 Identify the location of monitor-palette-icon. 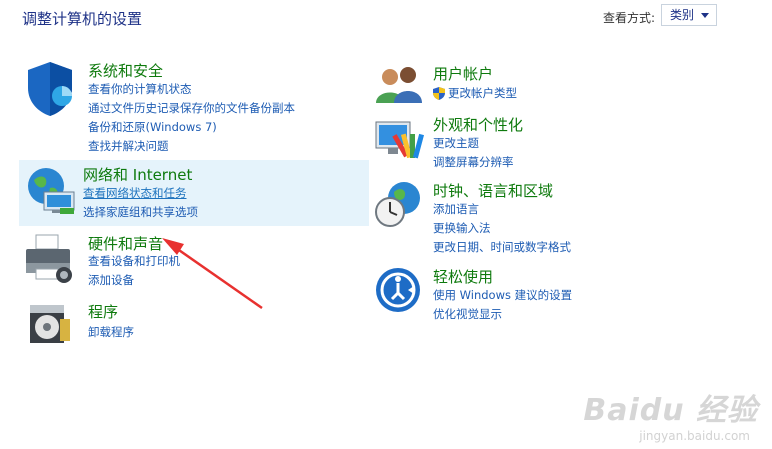
(401, 141).